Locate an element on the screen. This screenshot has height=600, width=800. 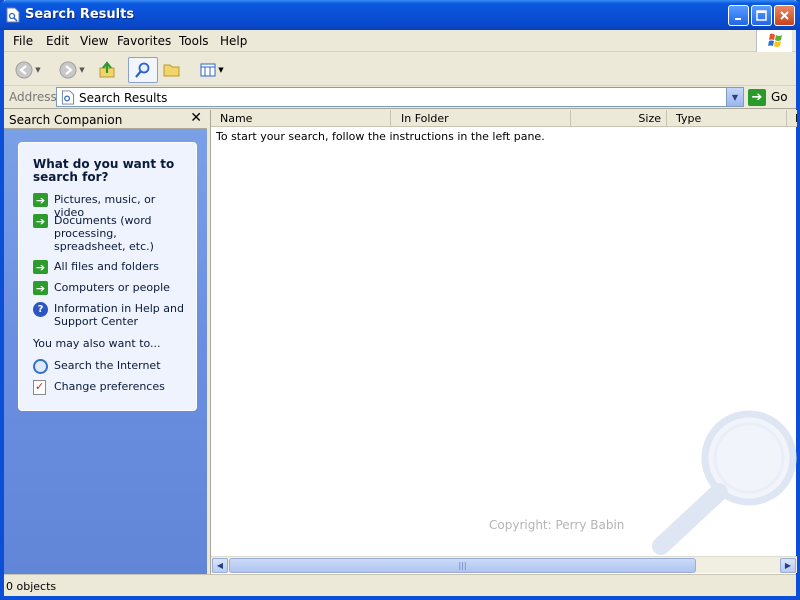
magnifier-watermark-icon is located at coordinates (724, 482).